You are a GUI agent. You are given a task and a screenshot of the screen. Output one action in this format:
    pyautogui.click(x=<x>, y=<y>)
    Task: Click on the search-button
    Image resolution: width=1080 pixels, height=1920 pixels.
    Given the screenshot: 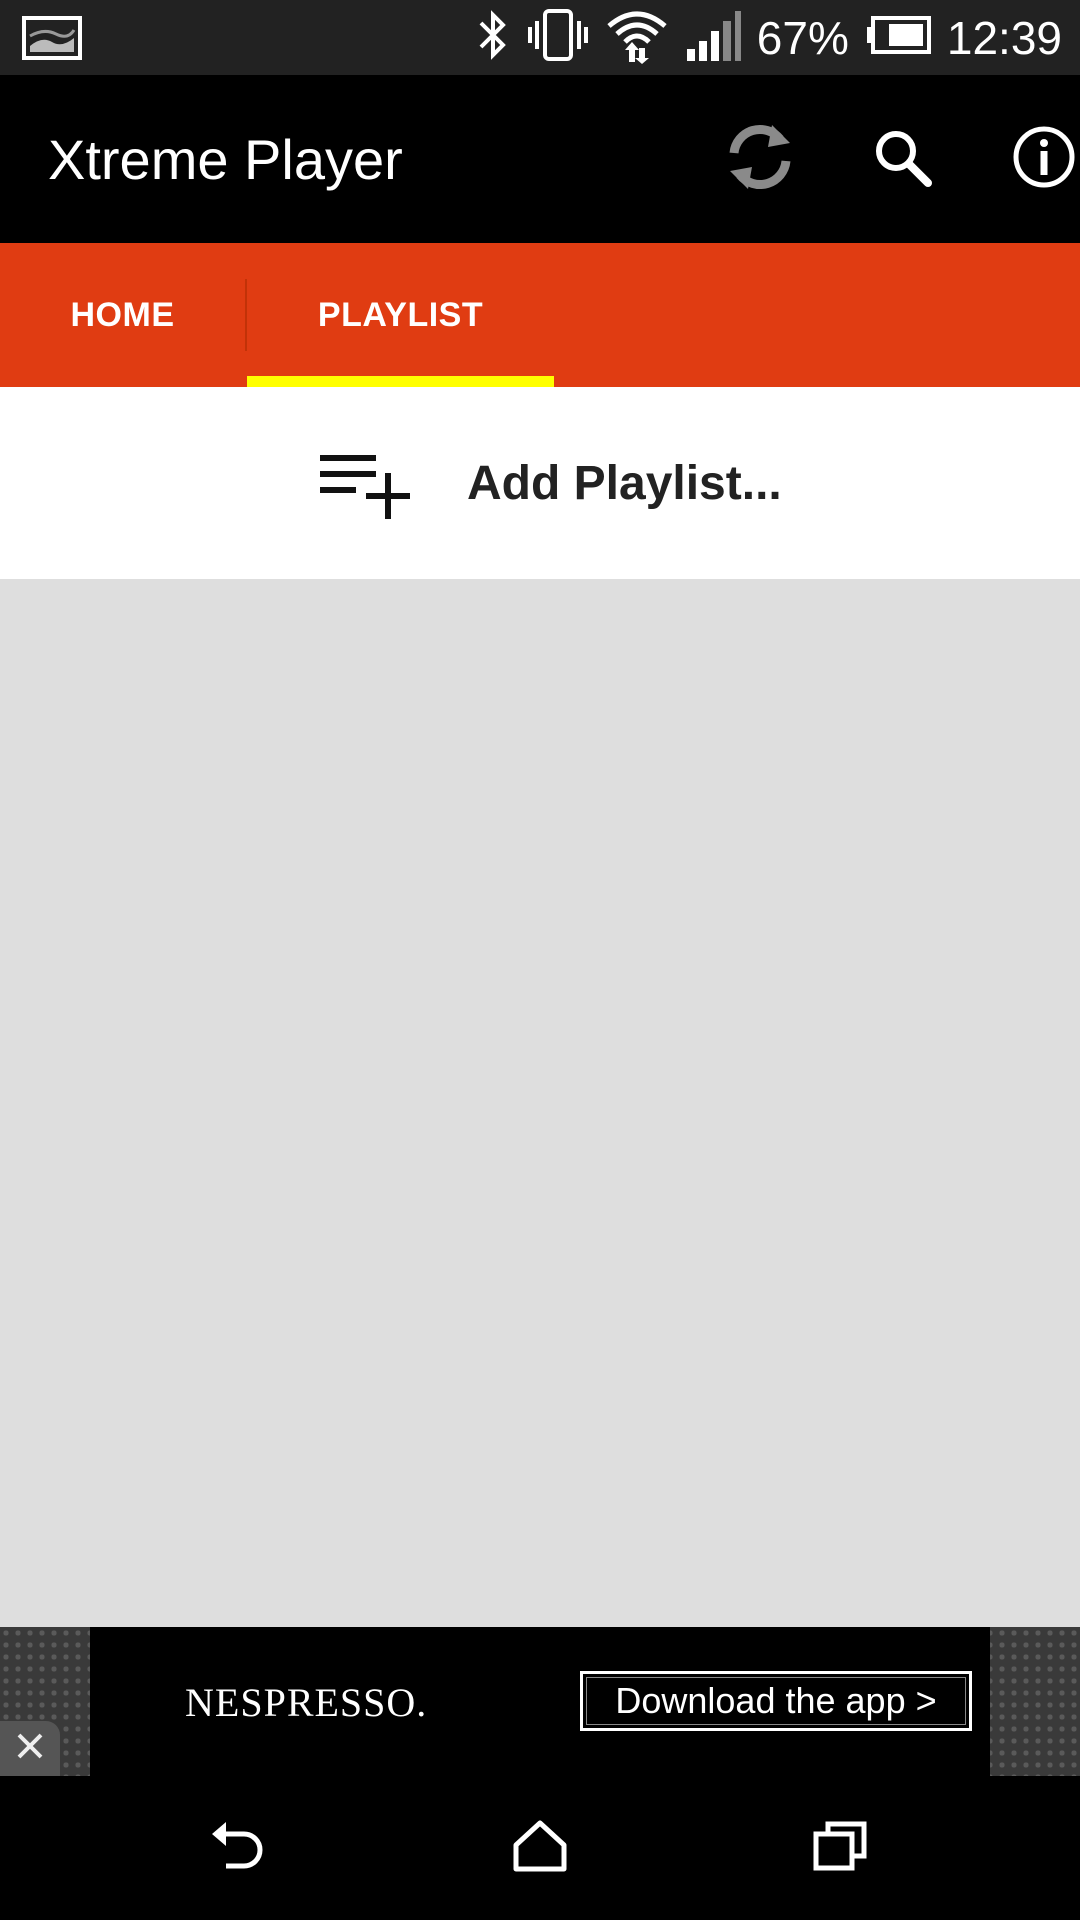 What is the action you would take?
    pyautogui.click(x=902, y=159)
    